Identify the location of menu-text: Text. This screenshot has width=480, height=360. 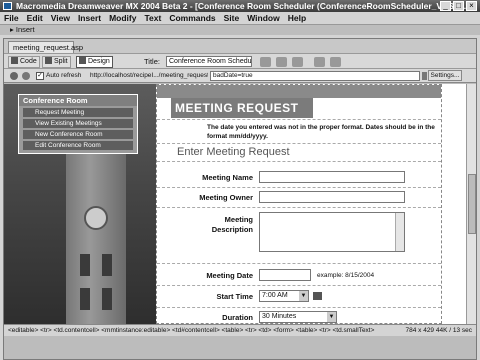
(152, 18).